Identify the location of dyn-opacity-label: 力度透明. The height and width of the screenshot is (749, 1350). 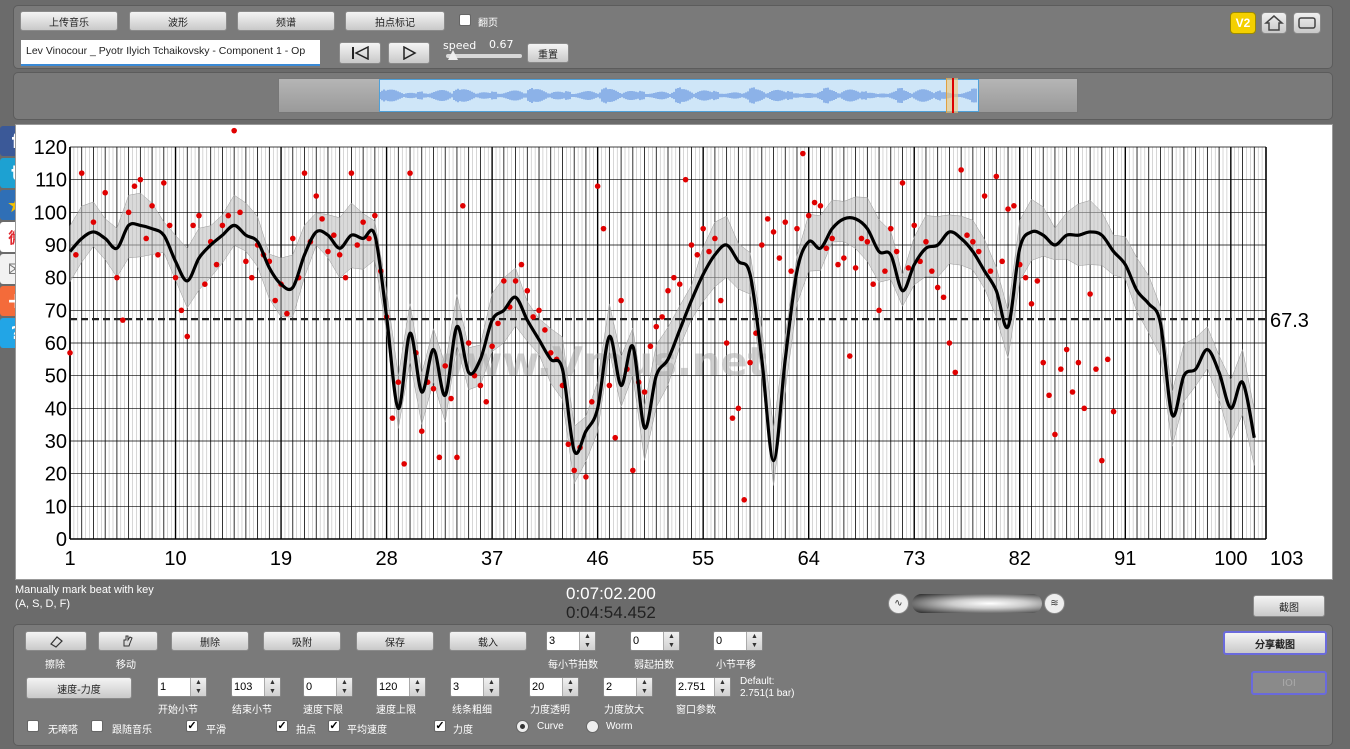
(550, 710).